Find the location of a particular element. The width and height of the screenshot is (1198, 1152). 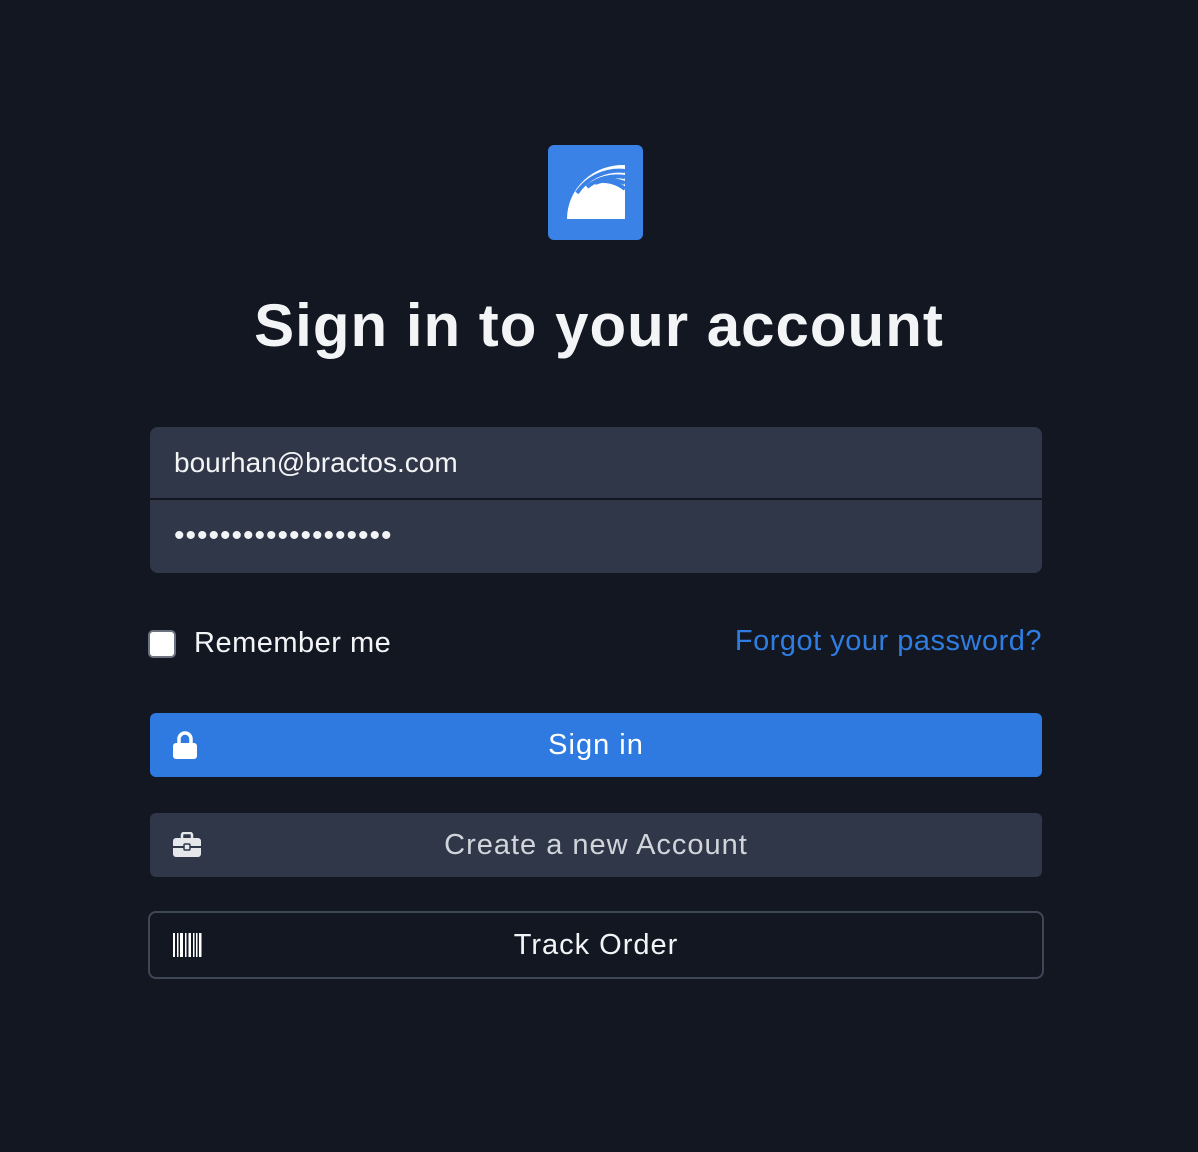

create-account-label: Create a new Account is located at coordinates (596, 844).